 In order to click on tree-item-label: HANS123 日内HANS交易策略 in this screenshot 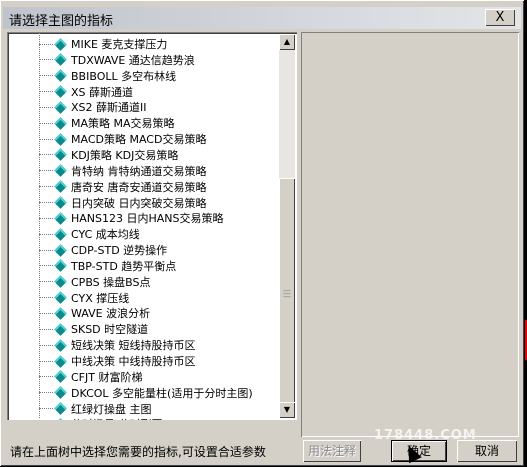, I will do `click(147, 219)`.